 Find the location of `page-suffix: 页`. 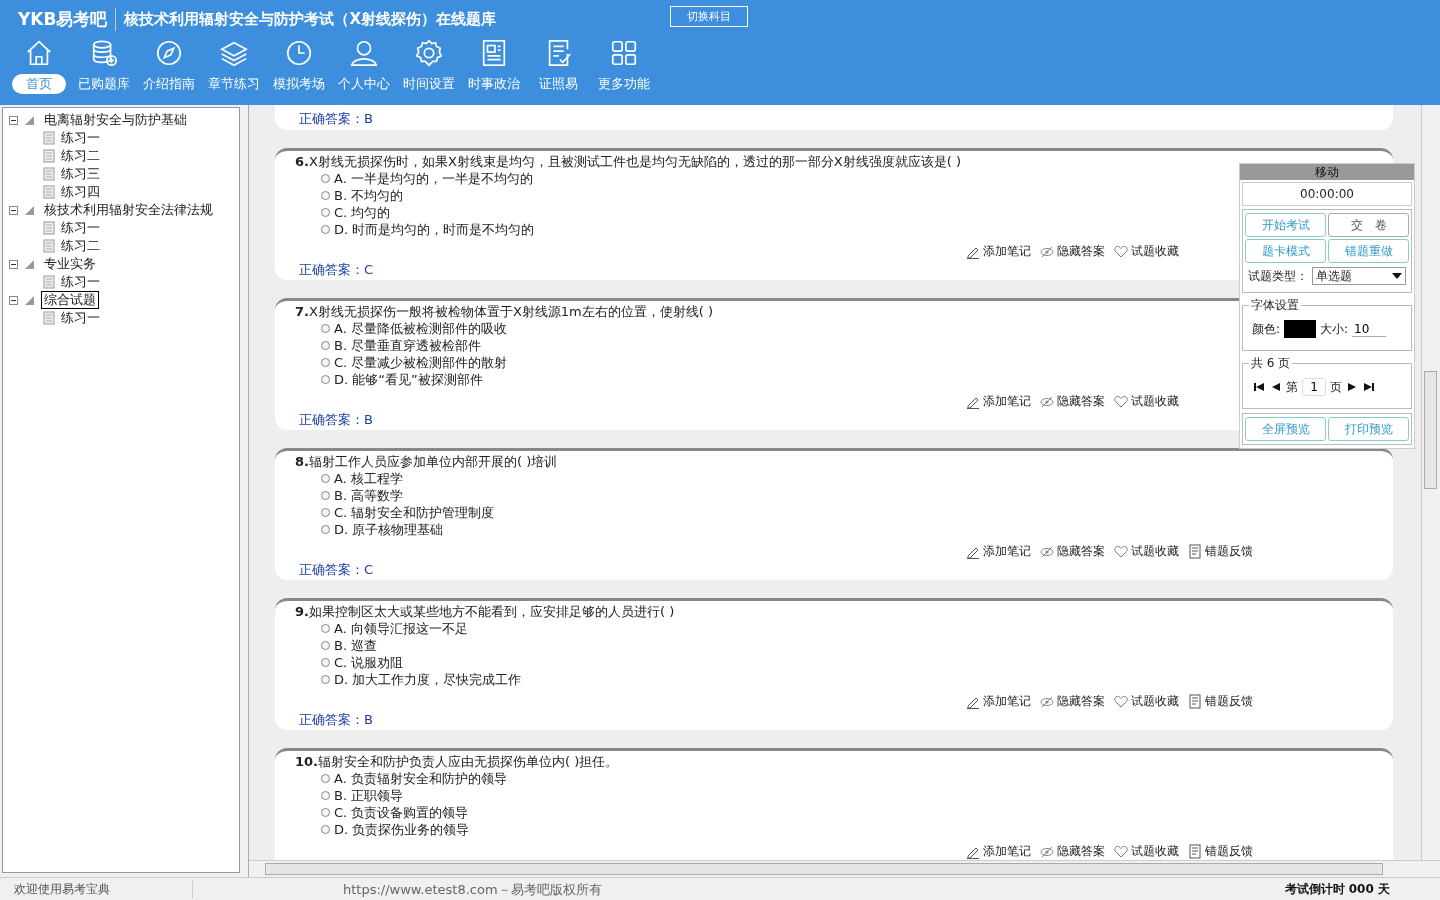

page-suffix: 页 is located at coordinates (1336, 387).